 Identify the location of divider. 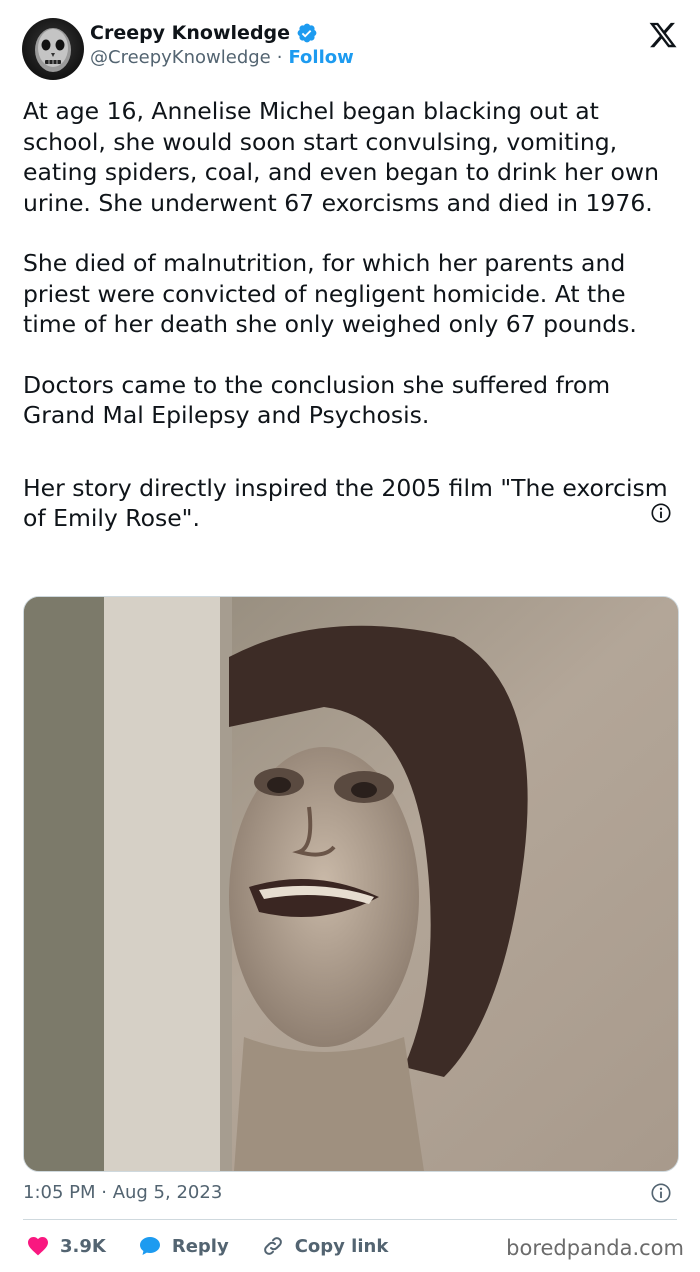
(350, 1219).